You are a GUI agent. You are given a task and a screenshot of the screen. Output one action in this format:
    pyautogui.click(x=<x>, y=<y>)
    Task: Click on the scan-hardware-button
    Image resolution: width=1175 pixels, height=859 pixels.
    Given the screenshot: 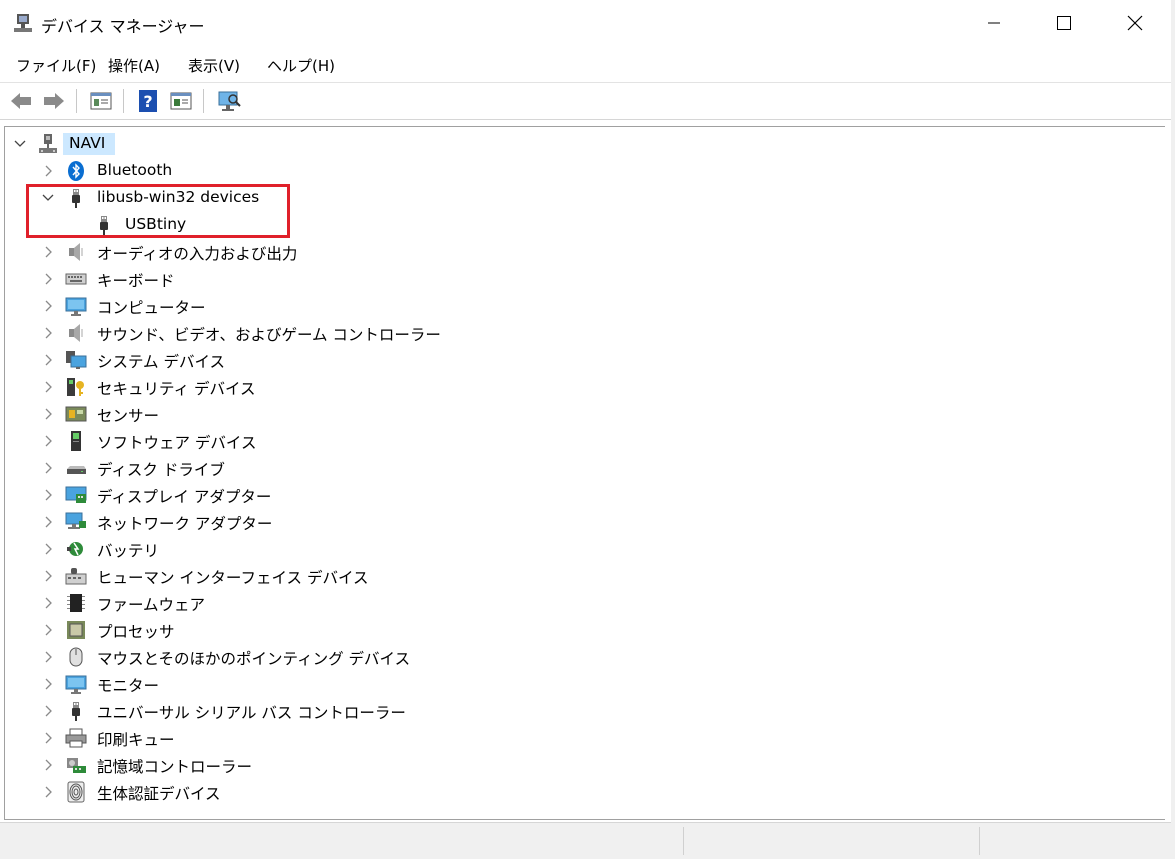 What is the action you would take?
    pyautogui.click(x=229, y=101)
    